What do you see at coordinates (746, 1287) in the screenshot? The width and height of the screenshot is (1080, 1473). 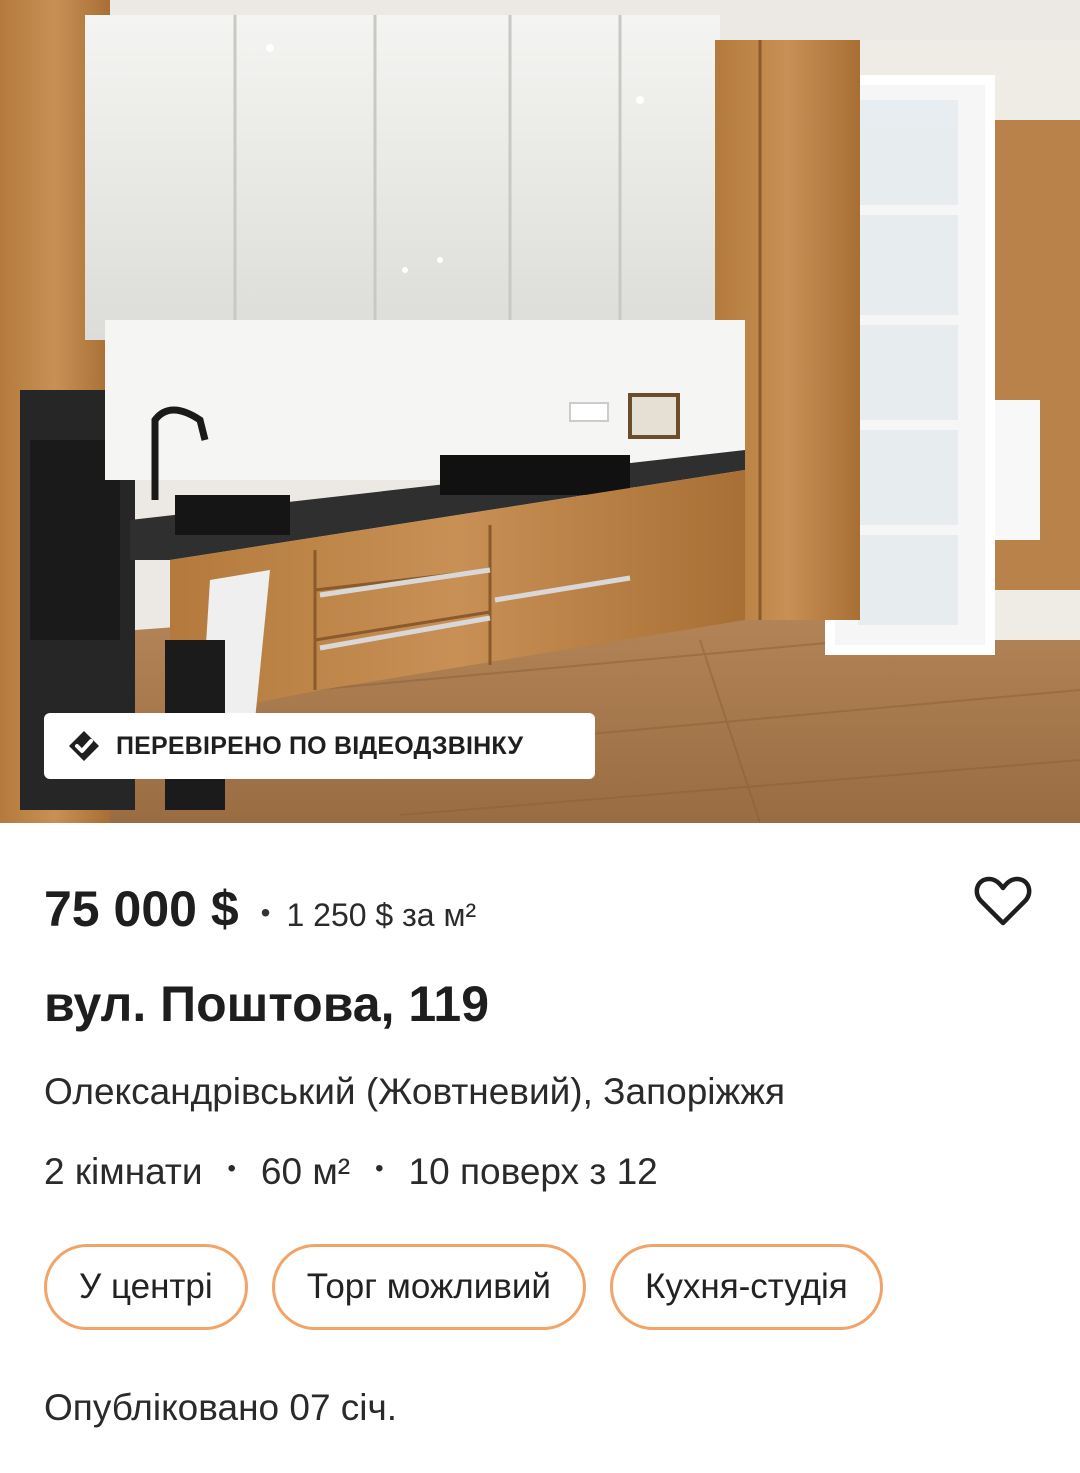 I see `tag-chip: Кухня-студія` at bounding box center [746, 1287].